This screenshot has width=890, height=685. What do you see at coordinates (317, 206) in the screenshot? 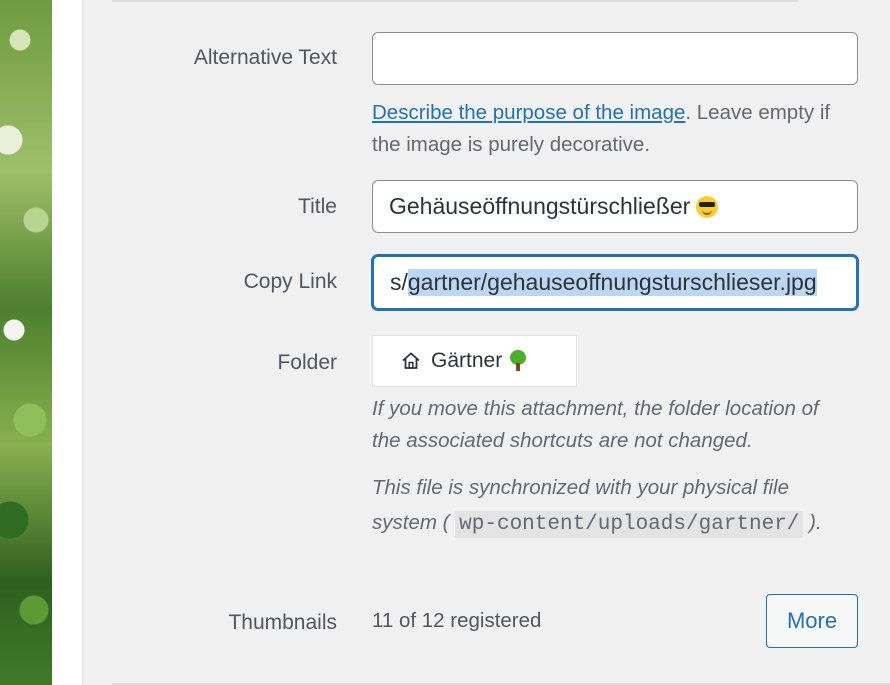
I see `title-label: Title` at bounding box center [317, 206].